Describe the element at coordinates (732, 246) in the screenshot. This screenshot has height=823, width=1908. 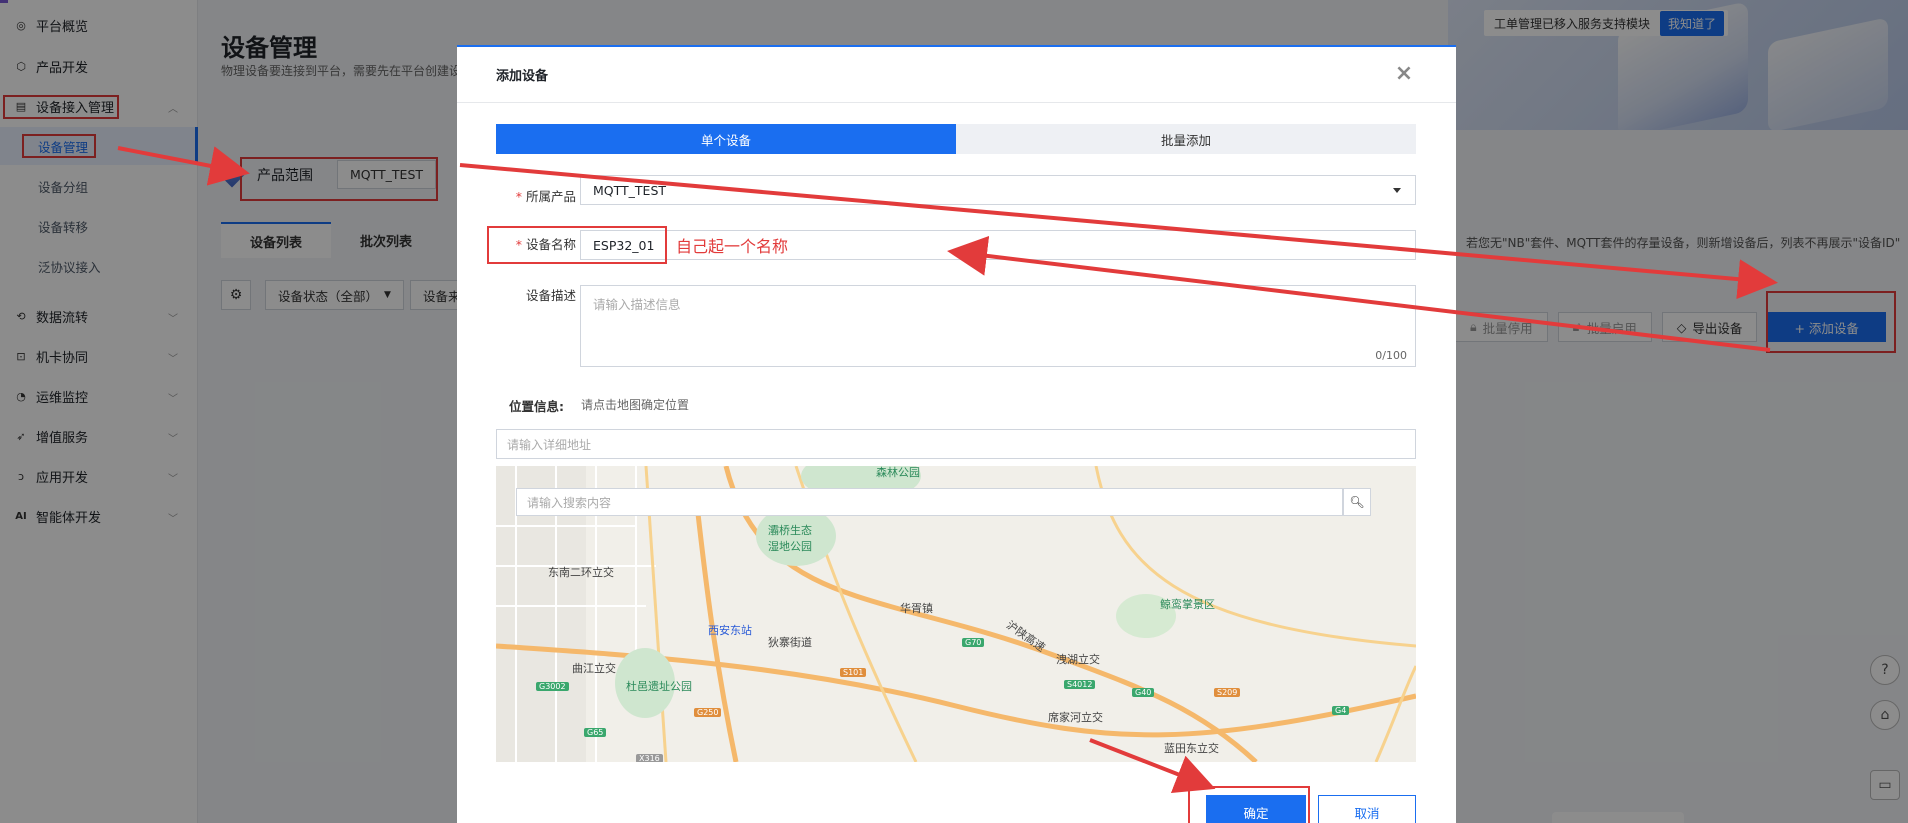
I see `annotation-text: 自己起一个名称` at that location.